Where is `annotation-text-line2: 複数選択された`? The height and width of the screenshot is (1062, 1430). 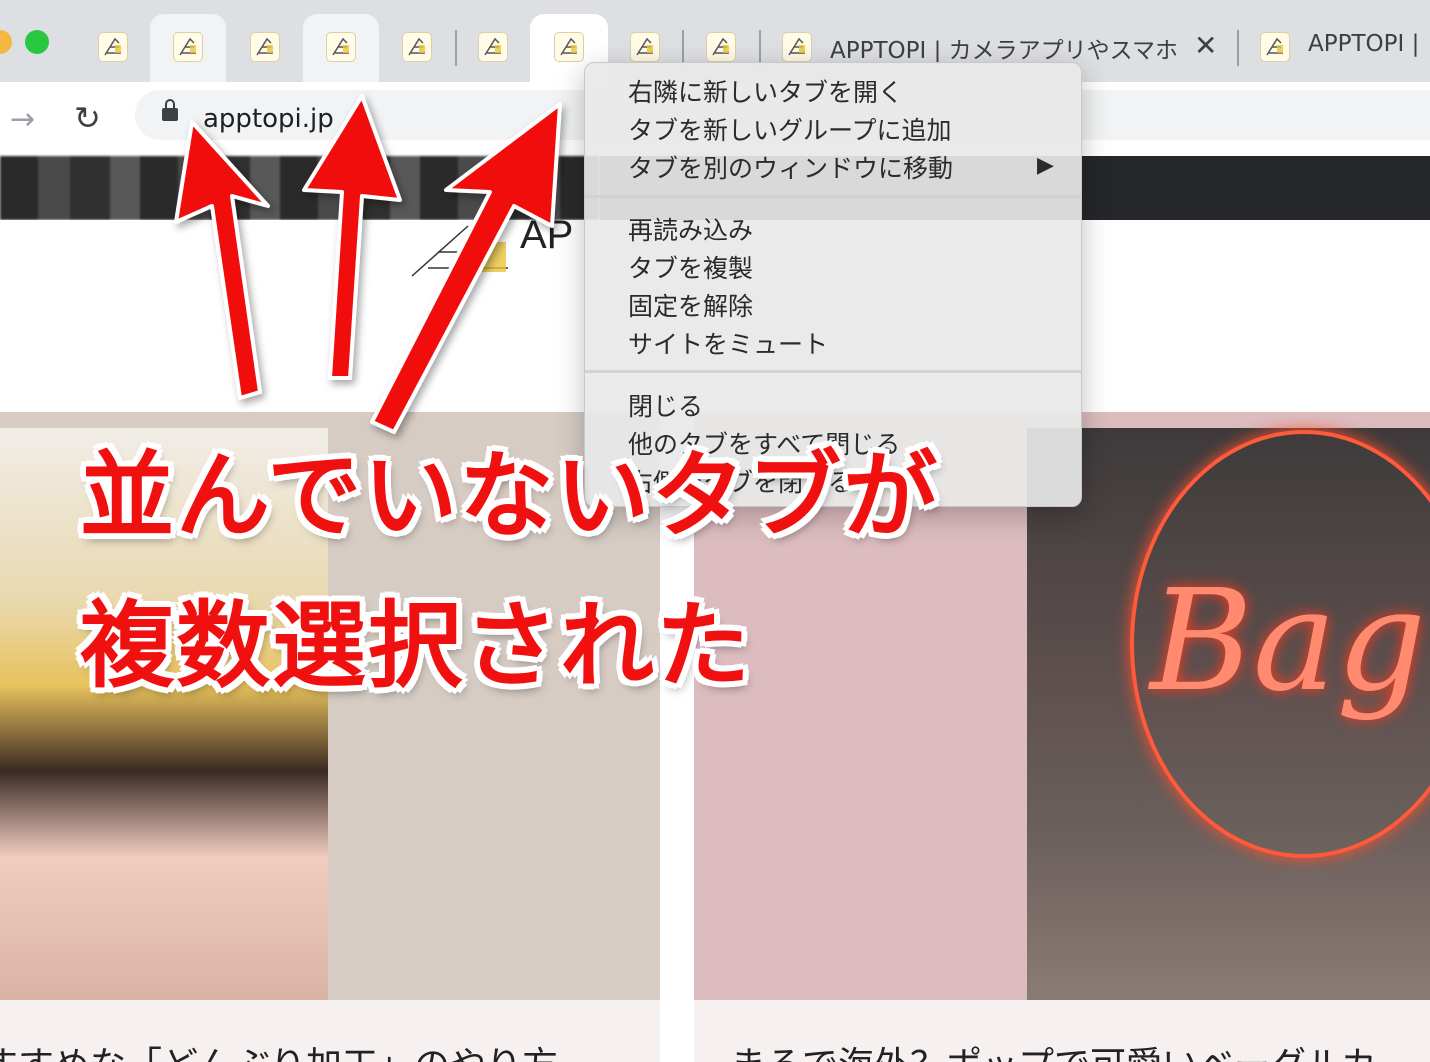
annotation-text-line2: 複数選択された is located at coordinates (416, 646).